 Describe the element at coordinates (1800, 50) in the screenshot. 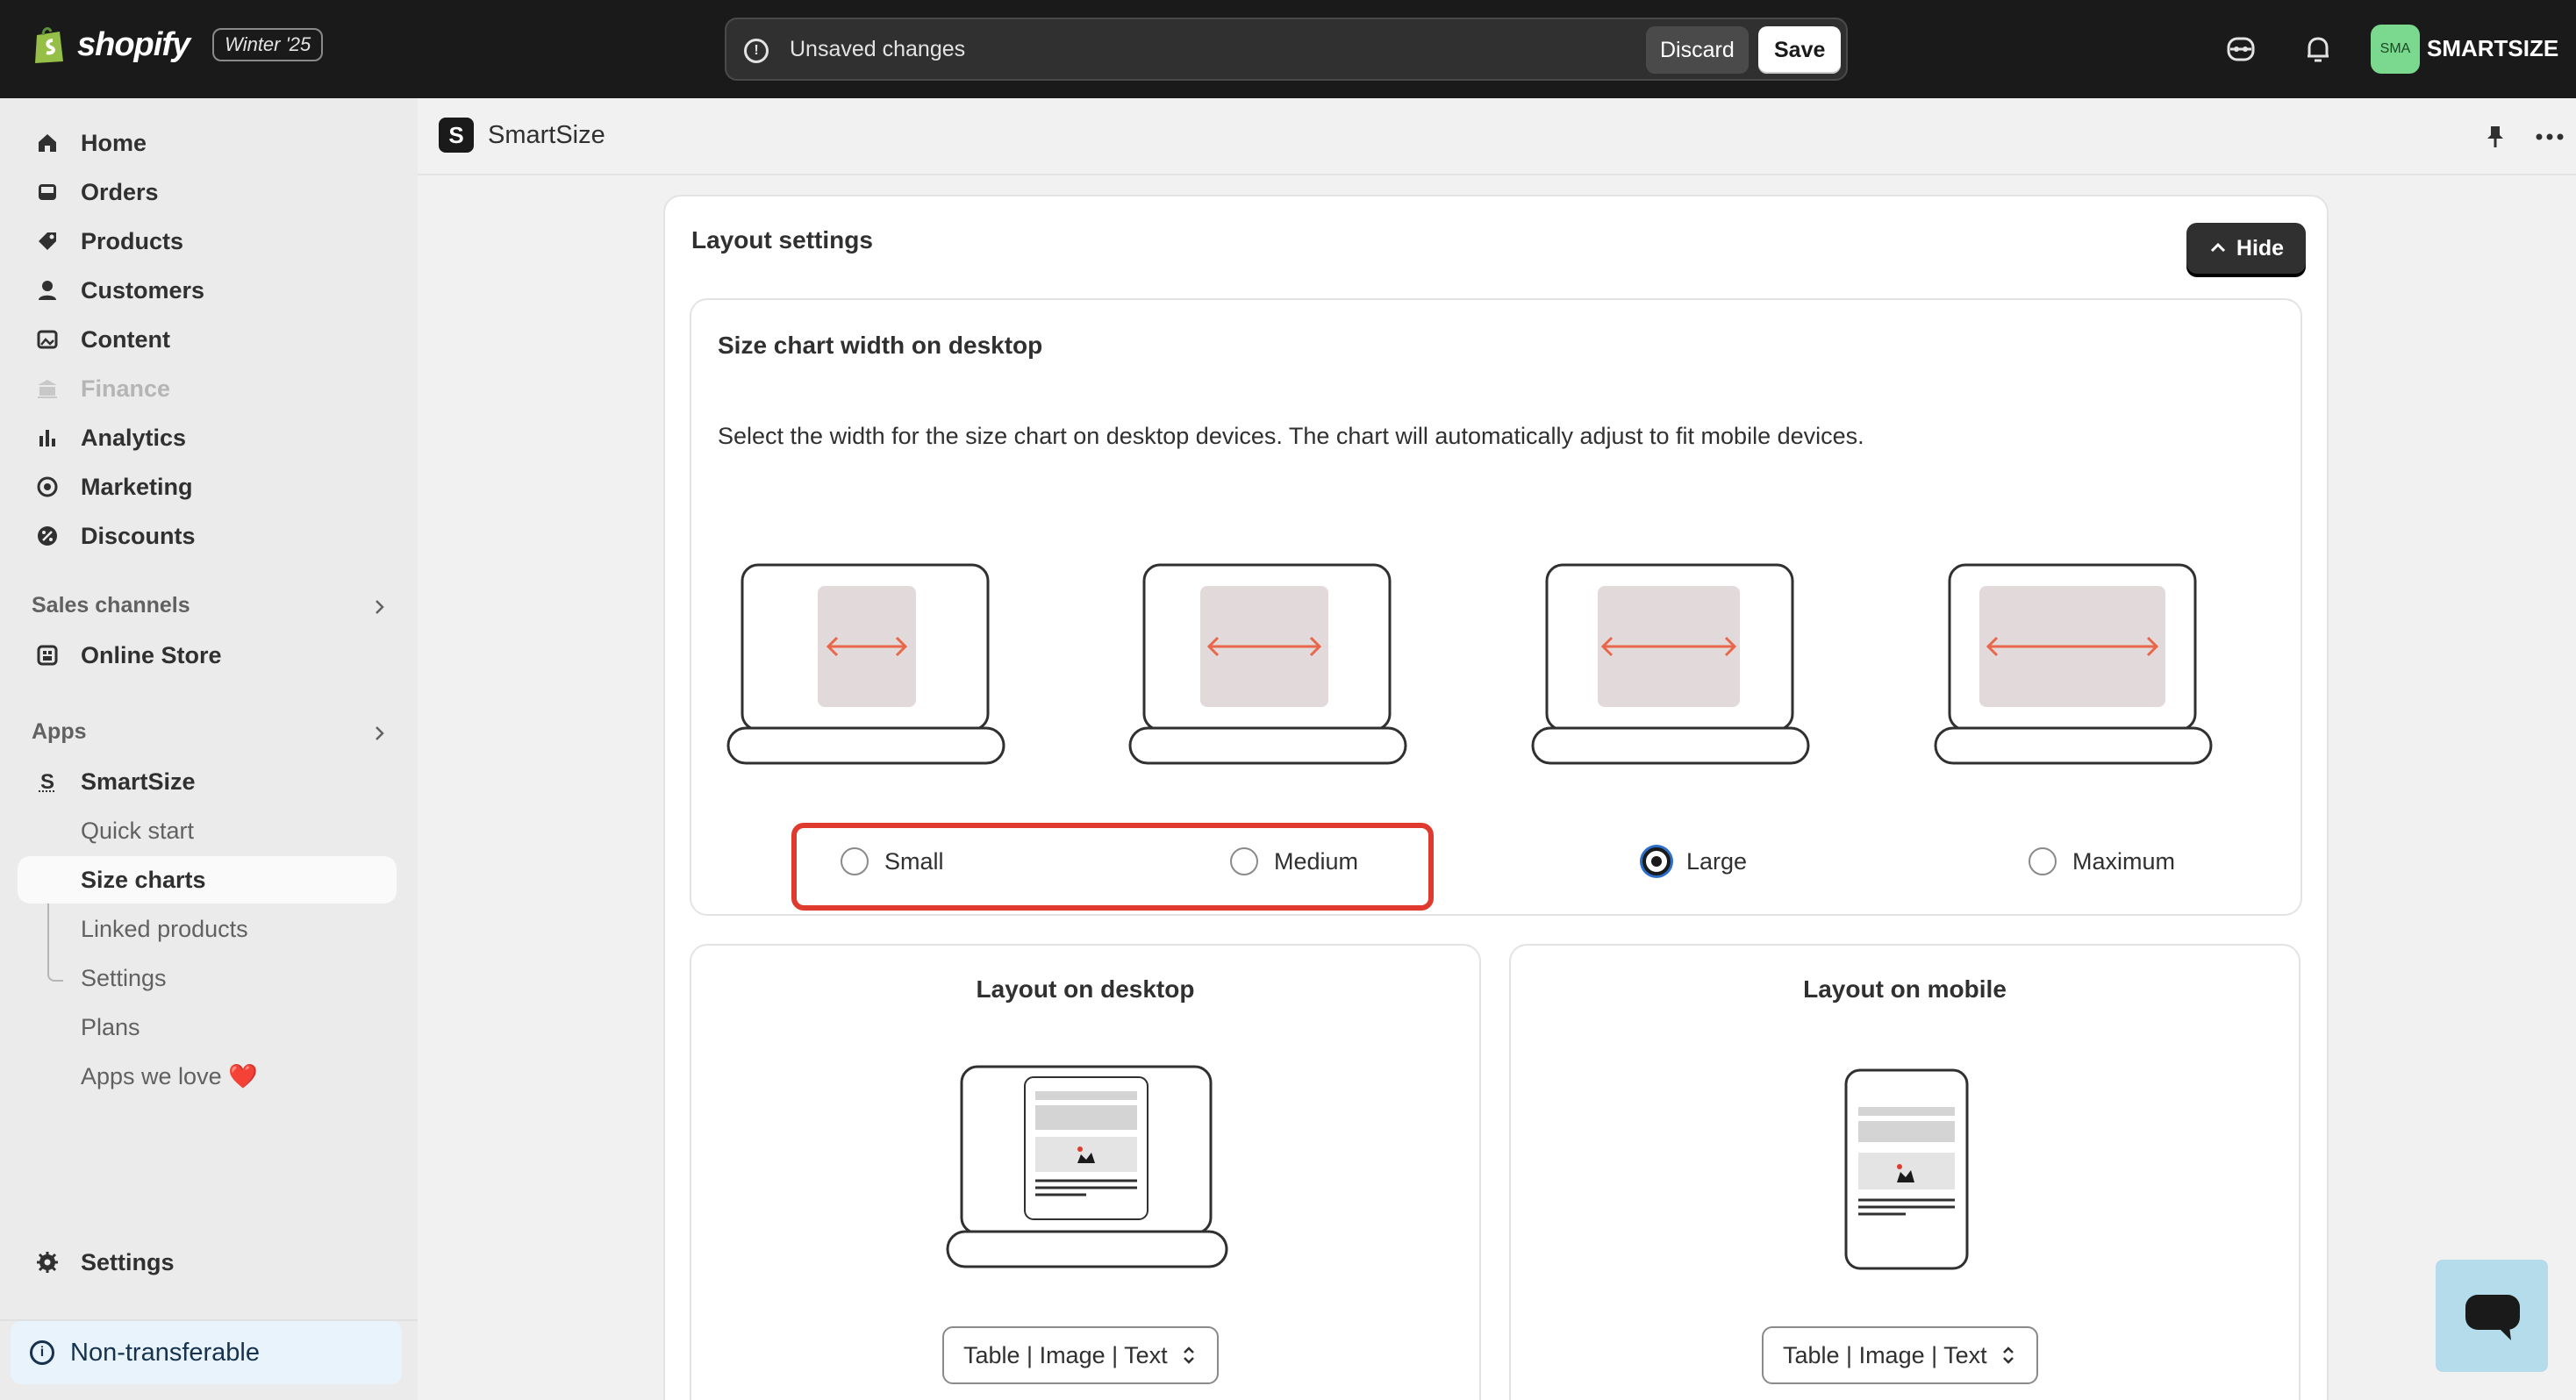

I see `save-button: Save` at that location.